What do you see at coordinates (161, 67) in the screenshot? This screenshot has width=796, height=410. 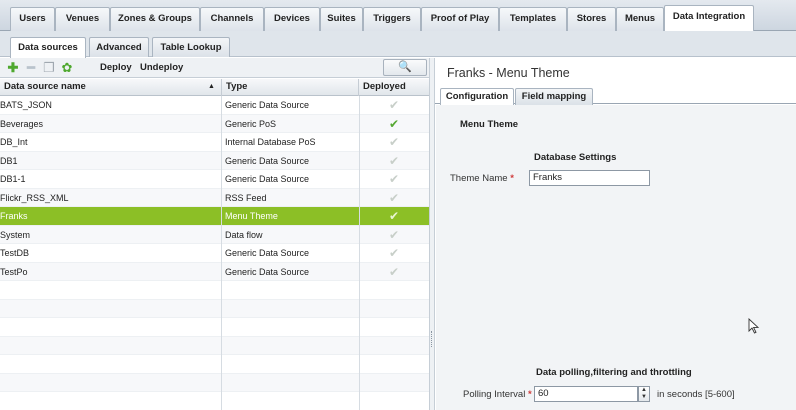 I see `undeploy-button: Undeploy` at bounding box center [161, 67].